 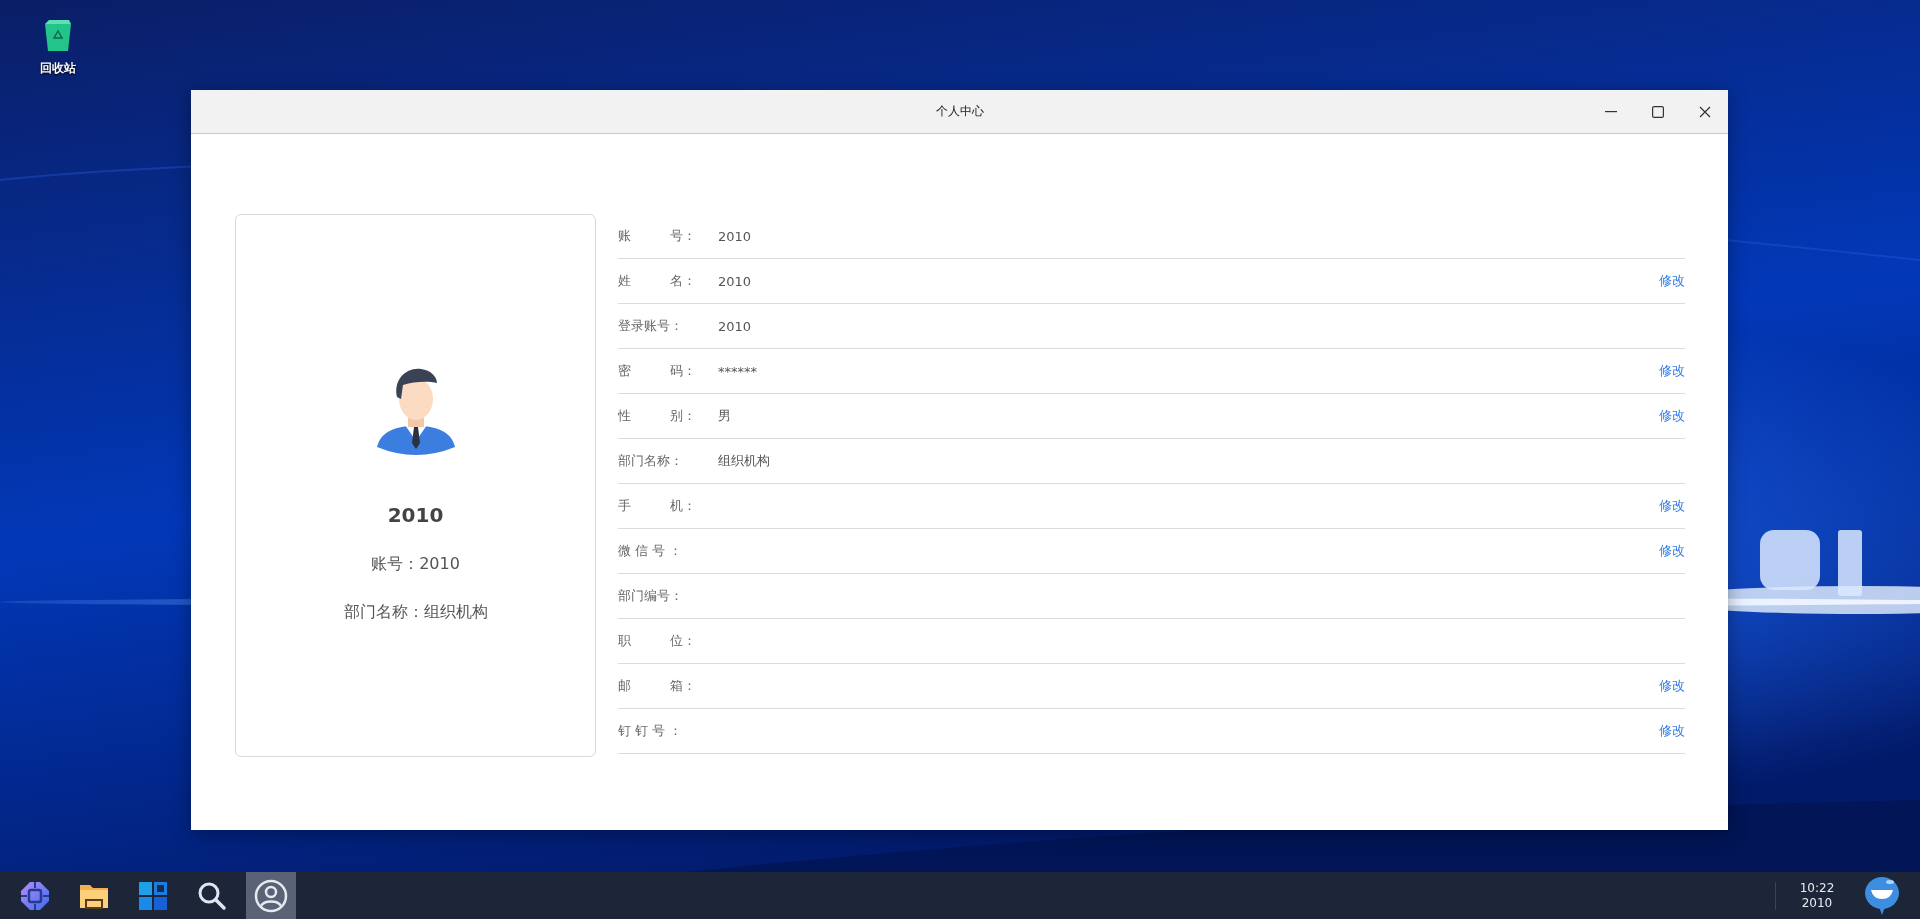 I want to click on department-text: 部门名称：组织机构, so click(x=415, y=612).